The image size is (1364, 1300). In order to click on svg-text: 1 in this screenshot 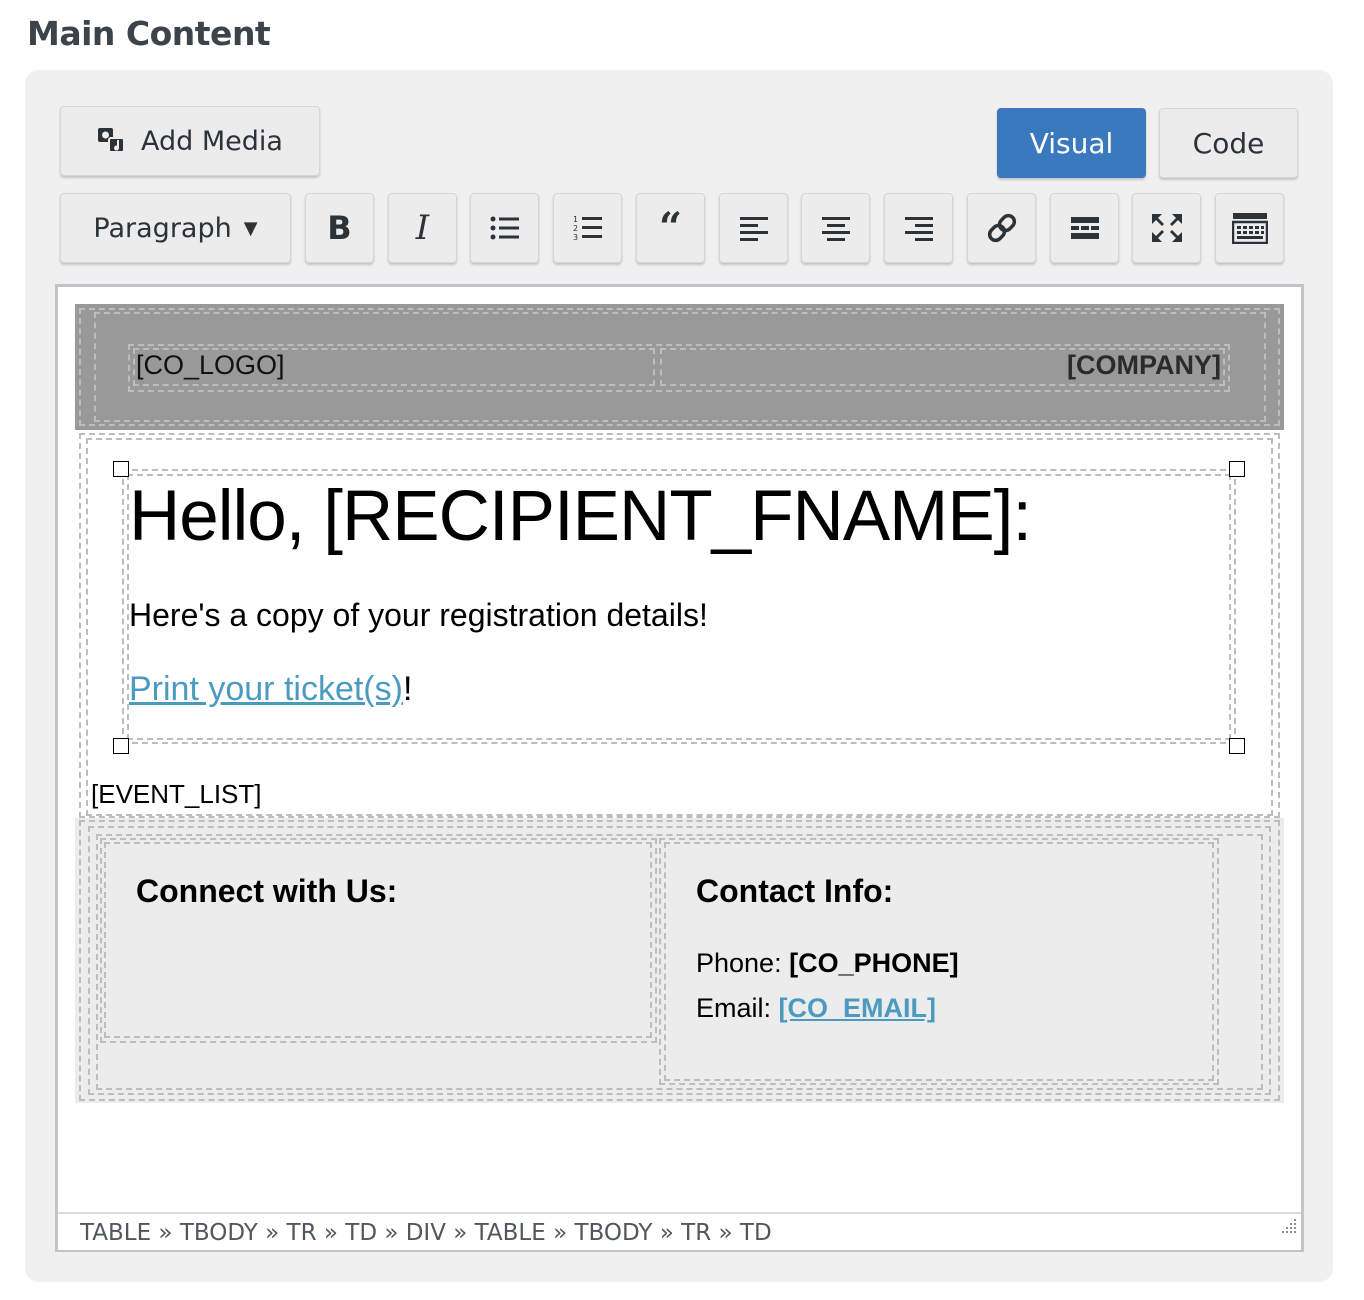, I will do `click(575, 219)`.